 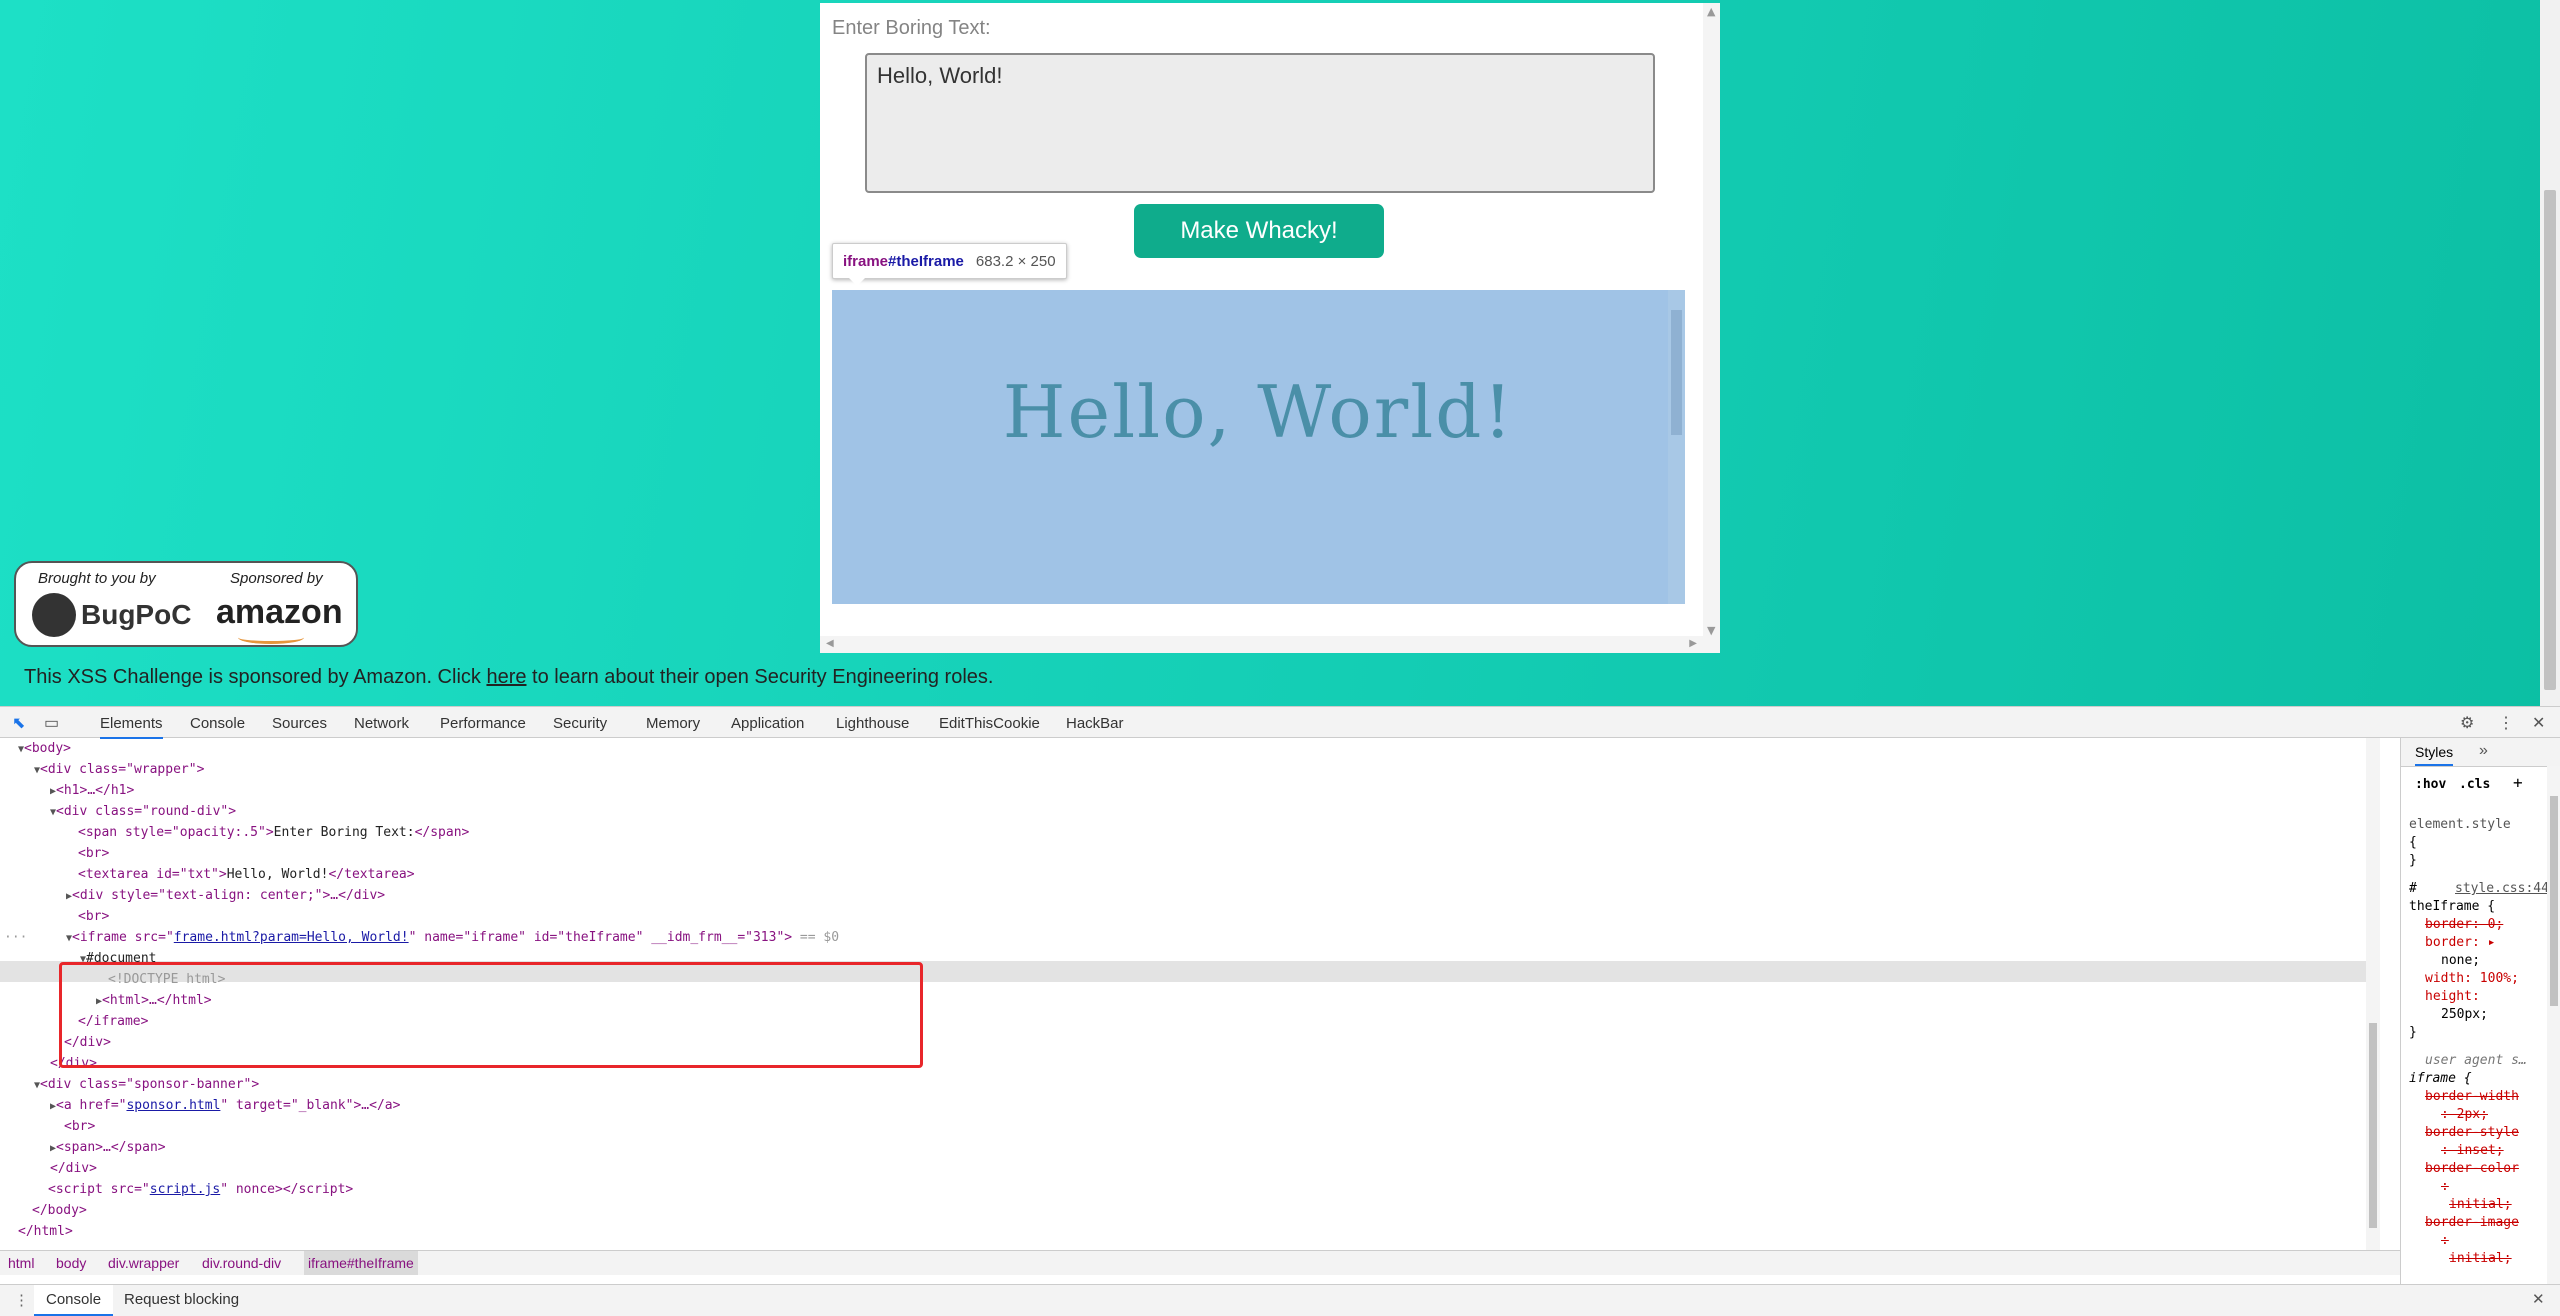 What do you see at coordinates (2554, 901) in the screenshot?
I see `styles-scroll-thumb` at bounding box center [2554, 901].